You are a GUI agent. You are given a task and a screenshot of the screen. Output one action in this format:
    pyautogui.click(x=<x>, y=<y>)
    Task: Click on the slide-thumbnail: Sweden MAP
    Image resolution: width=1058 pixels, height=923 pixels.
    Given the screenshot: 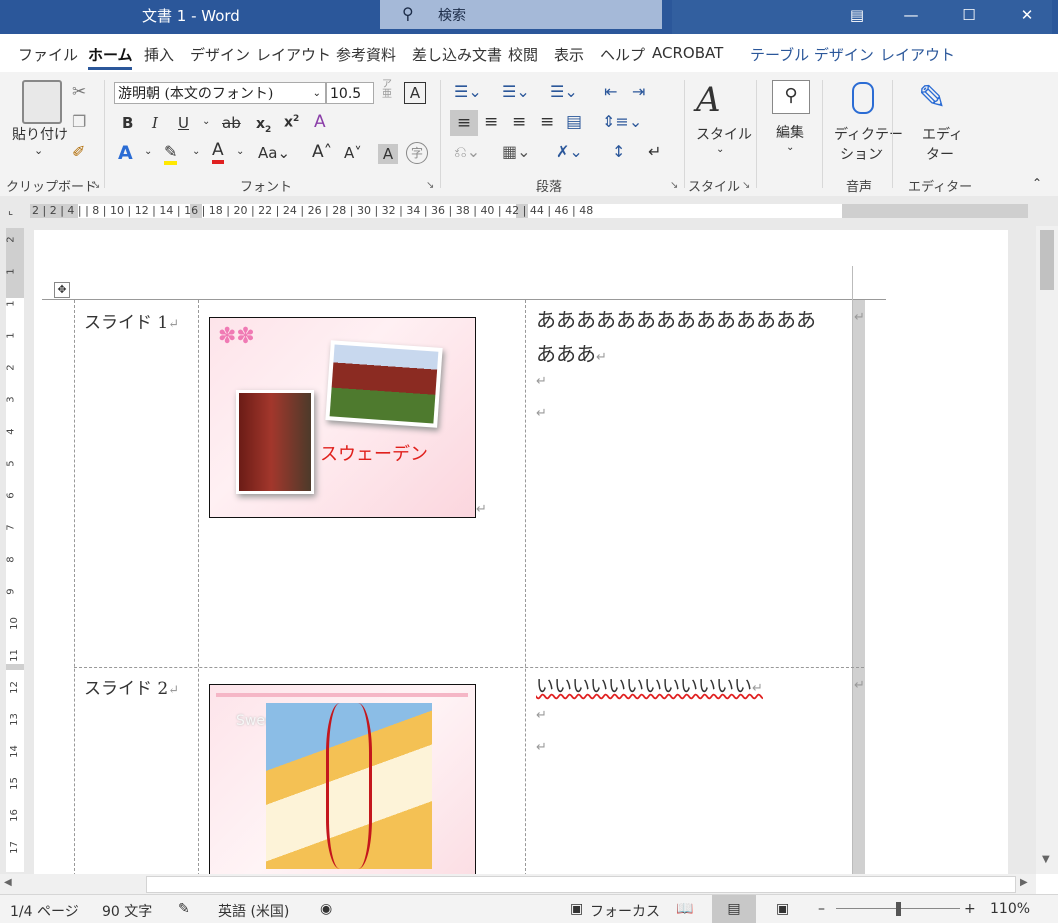 What is the action you would take?
    pyautogui.click(x=342, y=780)
    